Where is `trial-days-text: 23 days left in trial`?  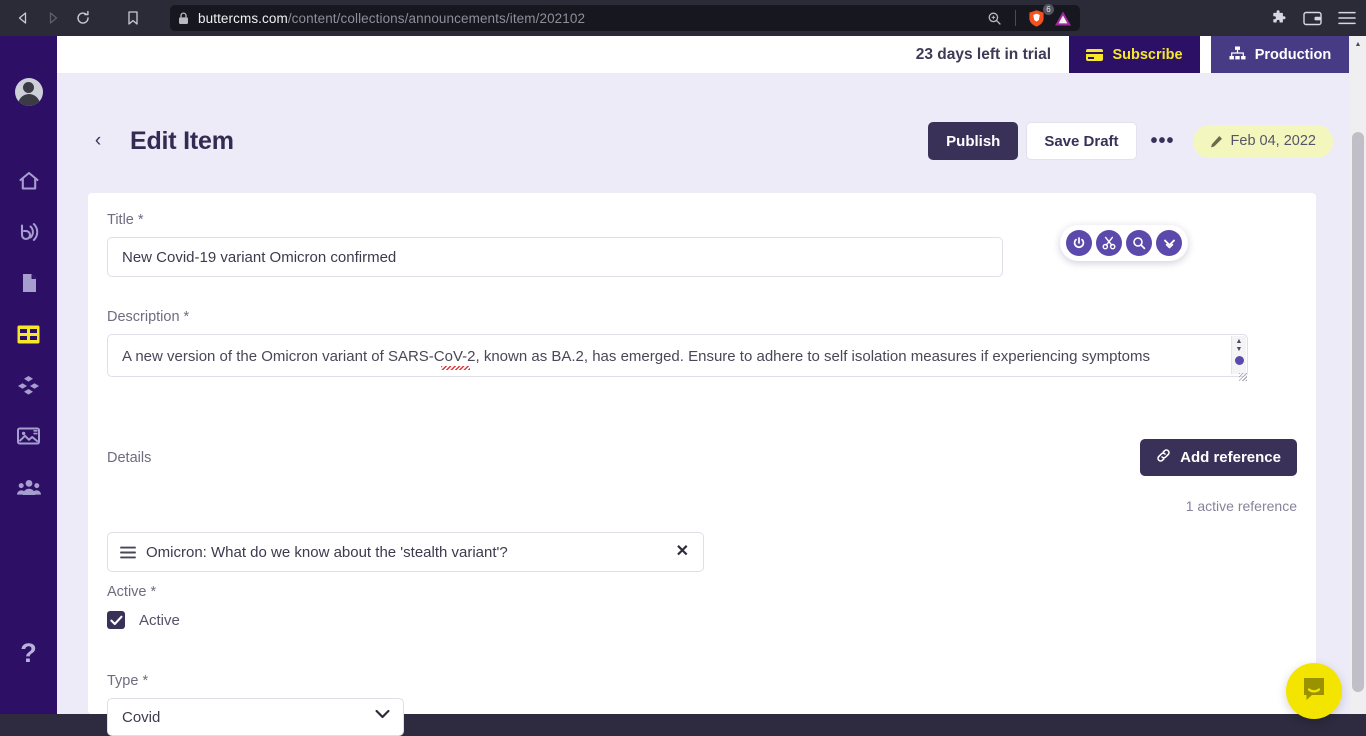 trial-days-text: 23 days left in trial is located at coordinates (983, 54).